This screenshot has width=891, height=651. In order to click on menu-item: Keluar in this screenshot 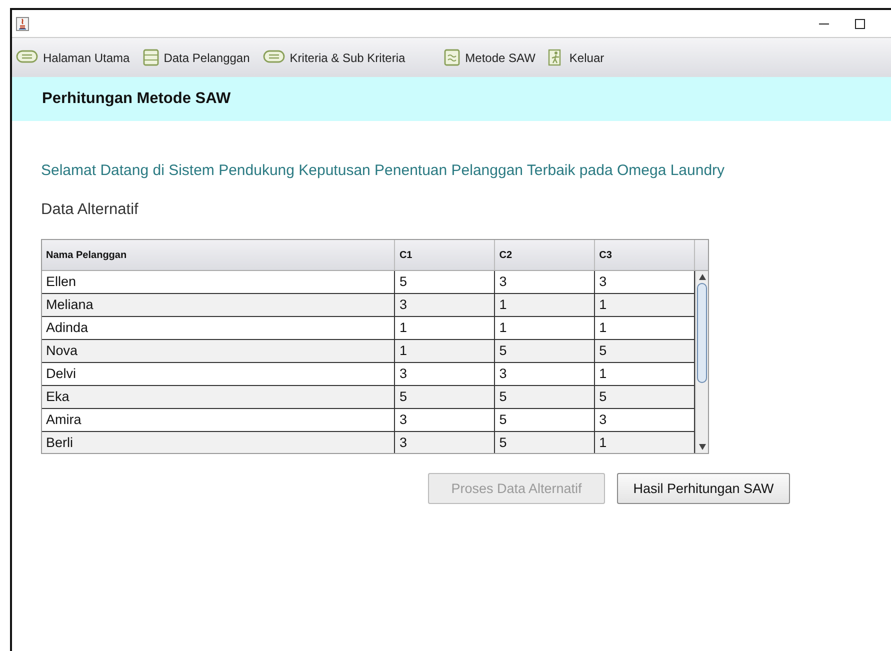, I will do `click(576, 57)`.